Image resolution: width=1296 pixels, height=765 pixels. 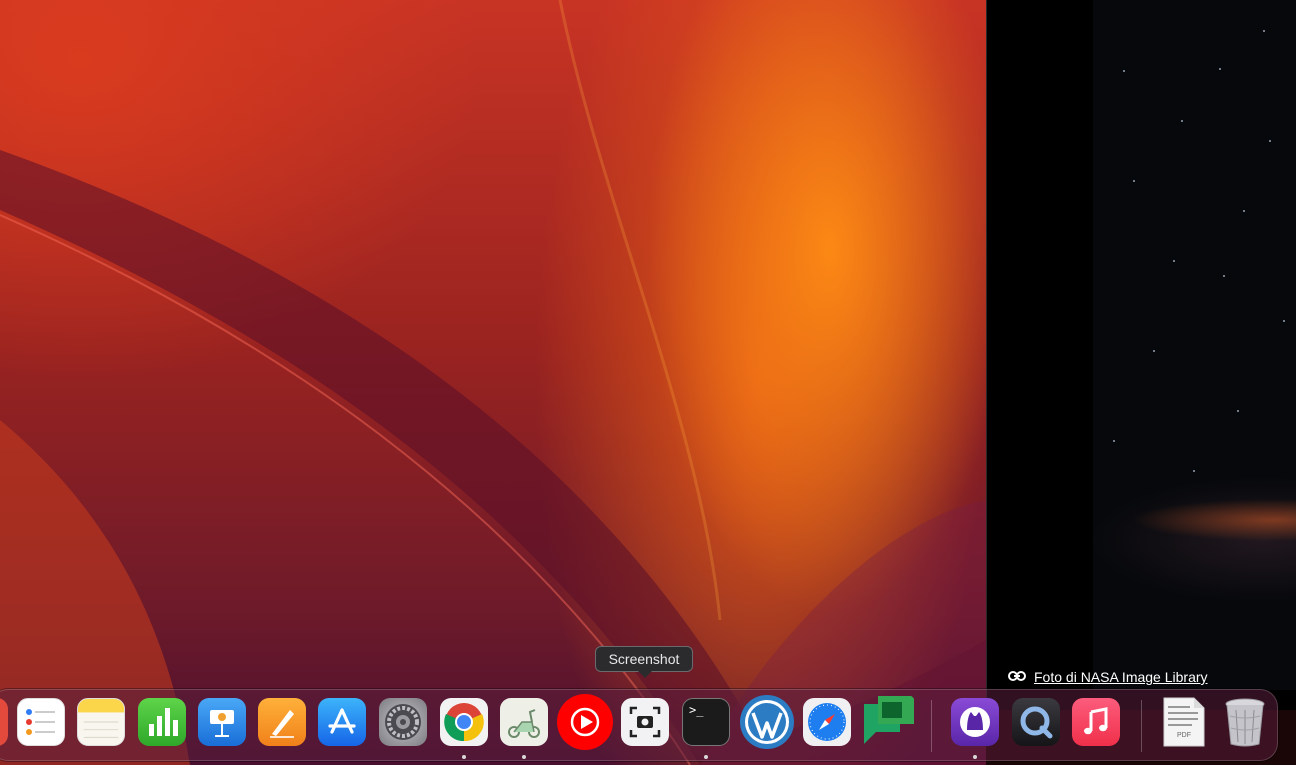 What do you see at coordinates (222, 722) in the screenshot?
I see `keynote-icon` at bounding box center [222, 722].